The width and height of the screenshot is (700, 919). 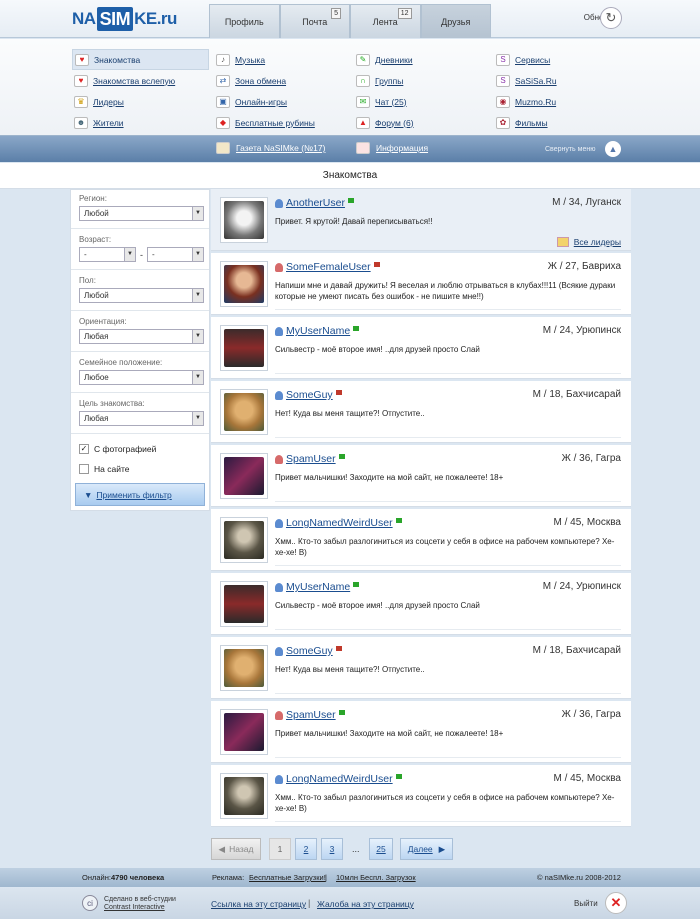 What do you see at coordinates (283, 122) in the screenshot?
I see `menu-item-rubies: ◆ Бесплатные рубины` at bounding box center [283, 122].